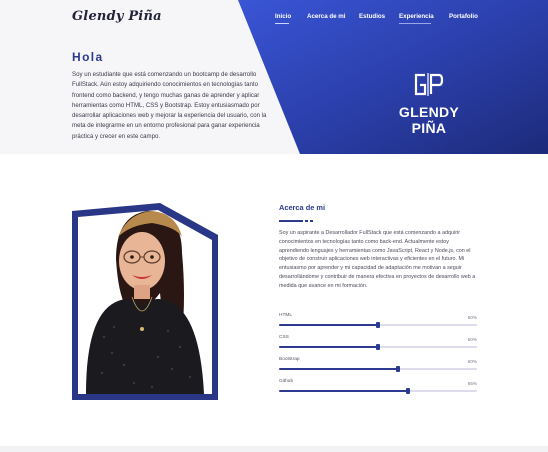 This screenshot has height=452, width=548. I want to click on skill-github: Github 65%, so click(378, 390).